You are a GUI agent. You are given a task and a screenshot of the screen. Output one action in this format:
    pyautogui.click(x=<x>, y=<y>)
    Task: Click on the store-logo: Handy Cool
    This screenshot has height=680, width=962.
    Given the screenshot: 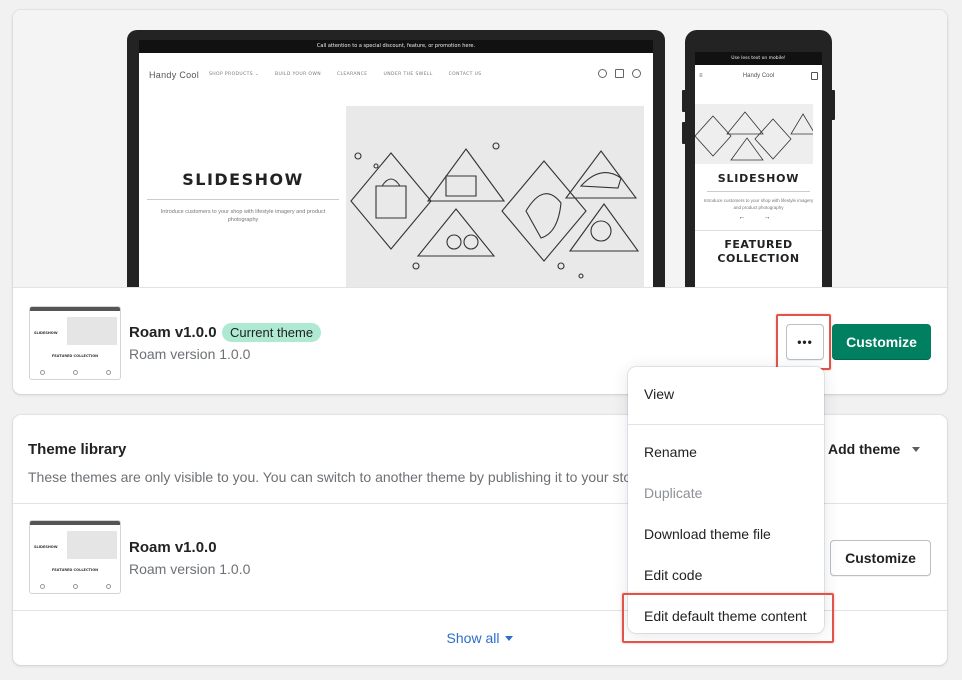 What is the action you would take?
    pyautogui.click(x=174, y=75)
    